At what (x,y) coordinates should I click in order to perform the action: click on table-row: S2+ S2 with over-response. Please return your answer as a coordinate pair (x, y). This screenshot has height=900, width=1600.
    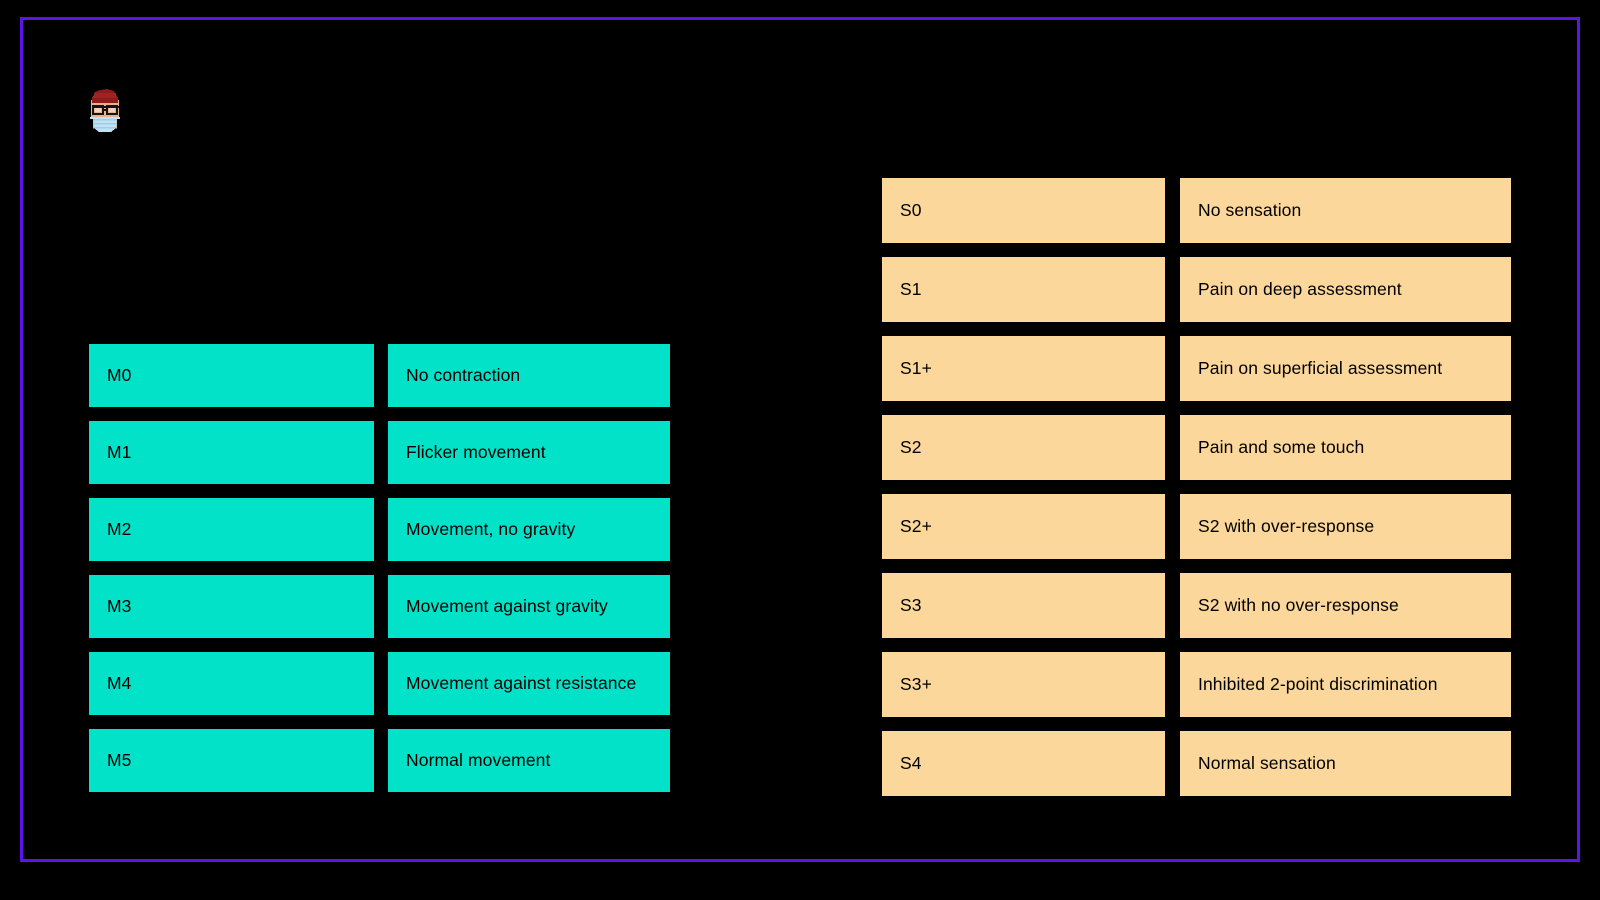
    Looking at the image, I should click on (1196, 526).